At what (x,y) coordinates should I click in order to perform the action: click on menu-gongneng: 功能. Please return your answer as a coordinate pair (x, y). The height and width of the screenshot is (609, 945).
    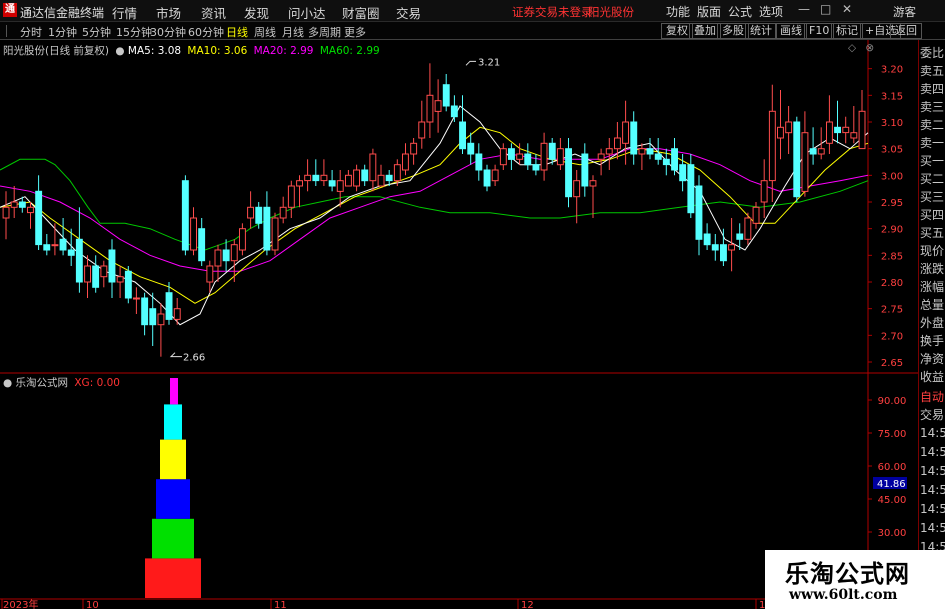
    Looking at the image, I should click on (678, 11).